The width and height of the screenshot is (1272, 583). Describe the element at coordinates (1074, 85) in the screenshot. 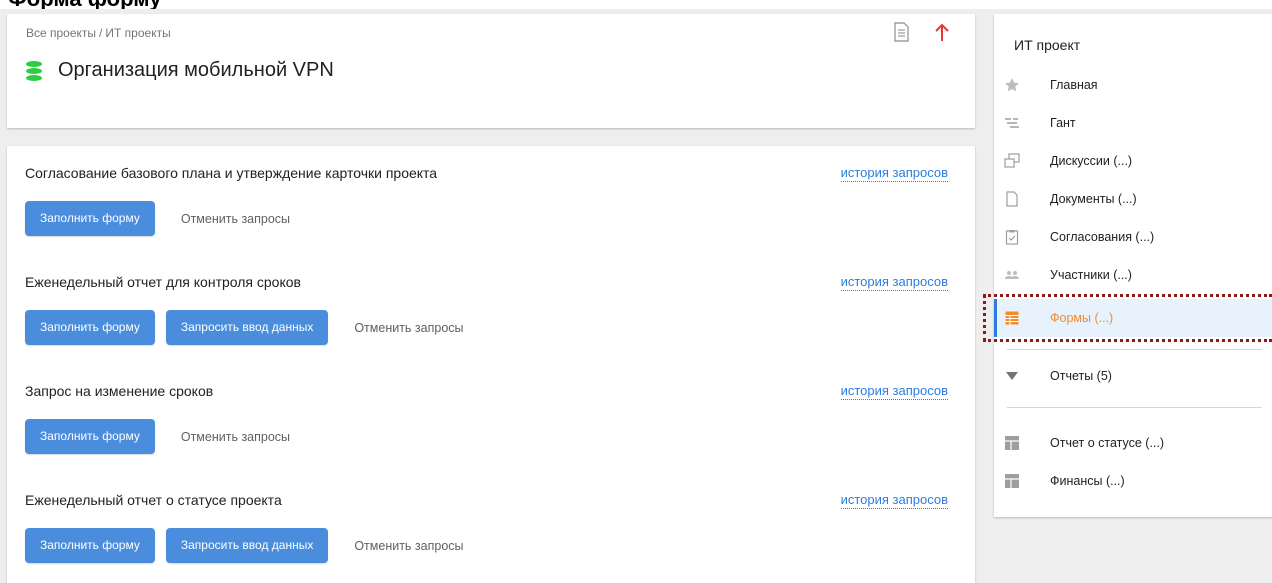

I see `sidebar-item-label: Главная` at that location.